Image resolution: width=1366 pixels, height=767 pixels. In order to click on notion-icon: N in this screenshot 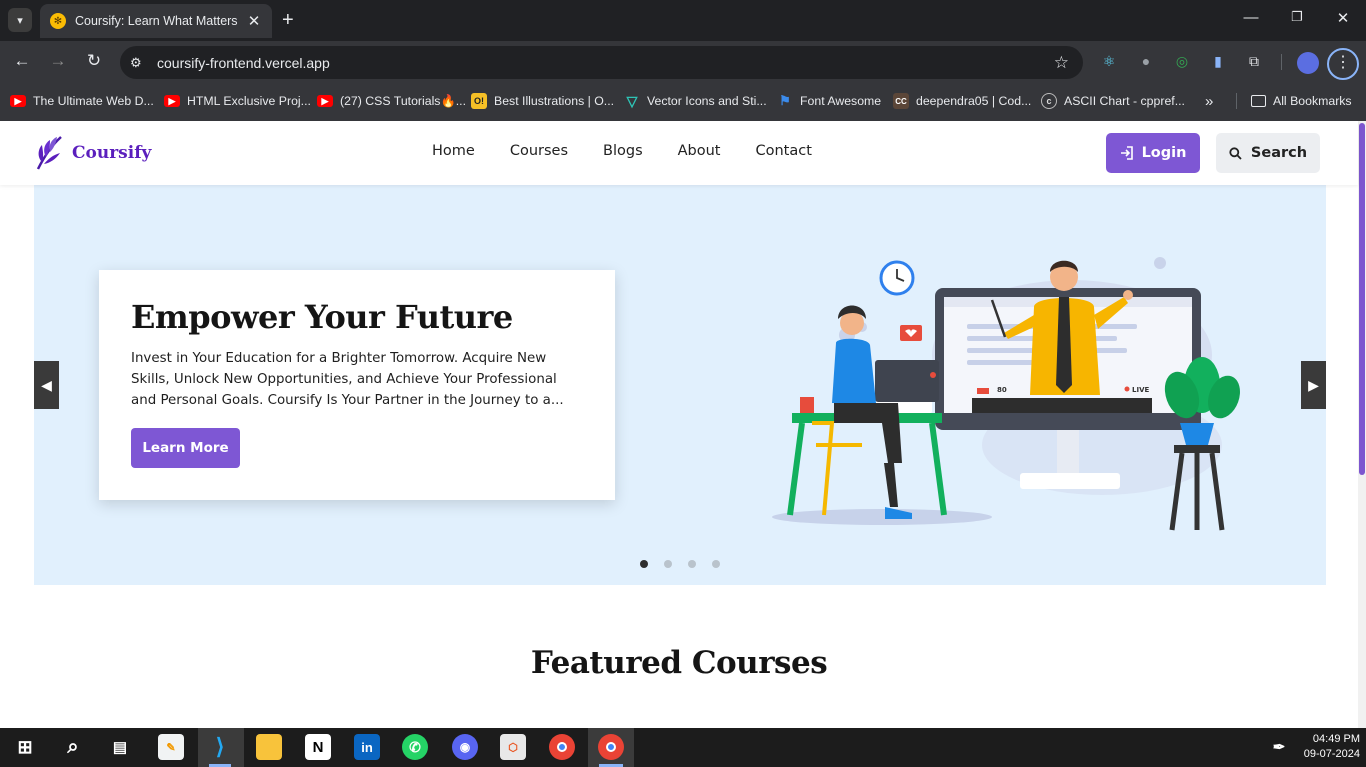, I will do `click(318, 747)`.